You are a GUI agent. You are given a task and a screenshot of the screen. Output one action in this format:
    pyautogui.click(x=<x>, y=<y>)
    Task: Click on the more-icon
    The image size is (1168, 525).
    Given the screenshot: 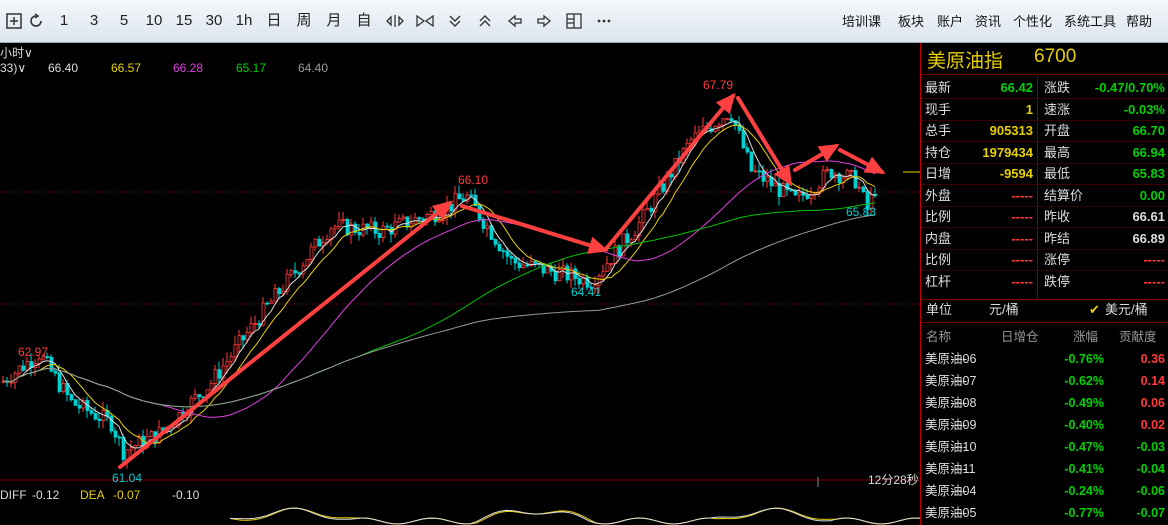 What is the action you would take?
    pyautogui.click(x=604, y=21)
    